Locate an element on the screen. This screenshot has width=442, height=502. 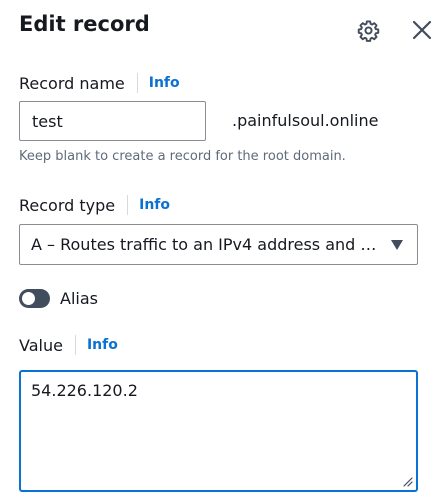
record-name-info-link: Info is located at coordinates (164, 83).